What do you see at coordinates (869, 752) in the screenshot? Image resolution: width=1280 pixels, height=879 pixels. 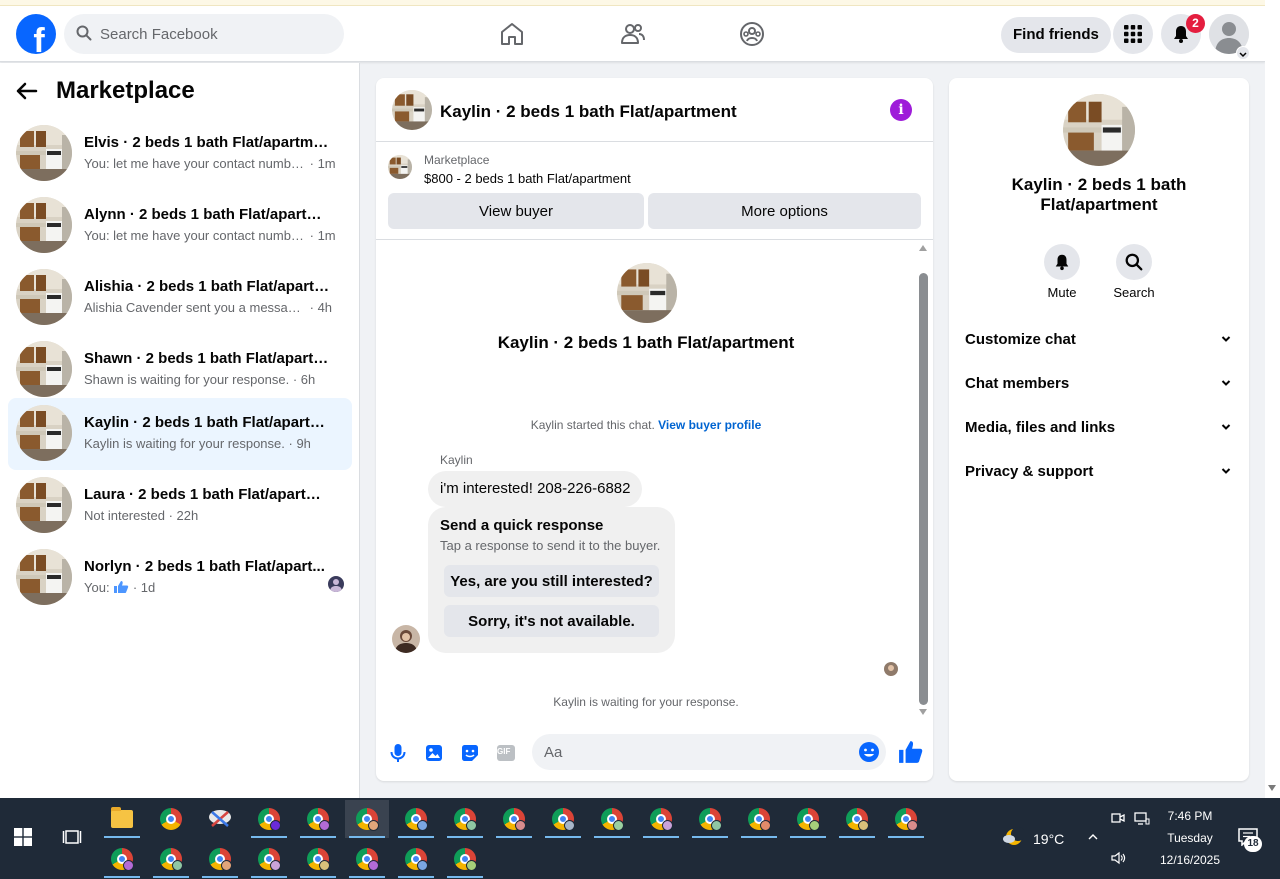 I see `emoji-icon` at bounding box center [869, 752].